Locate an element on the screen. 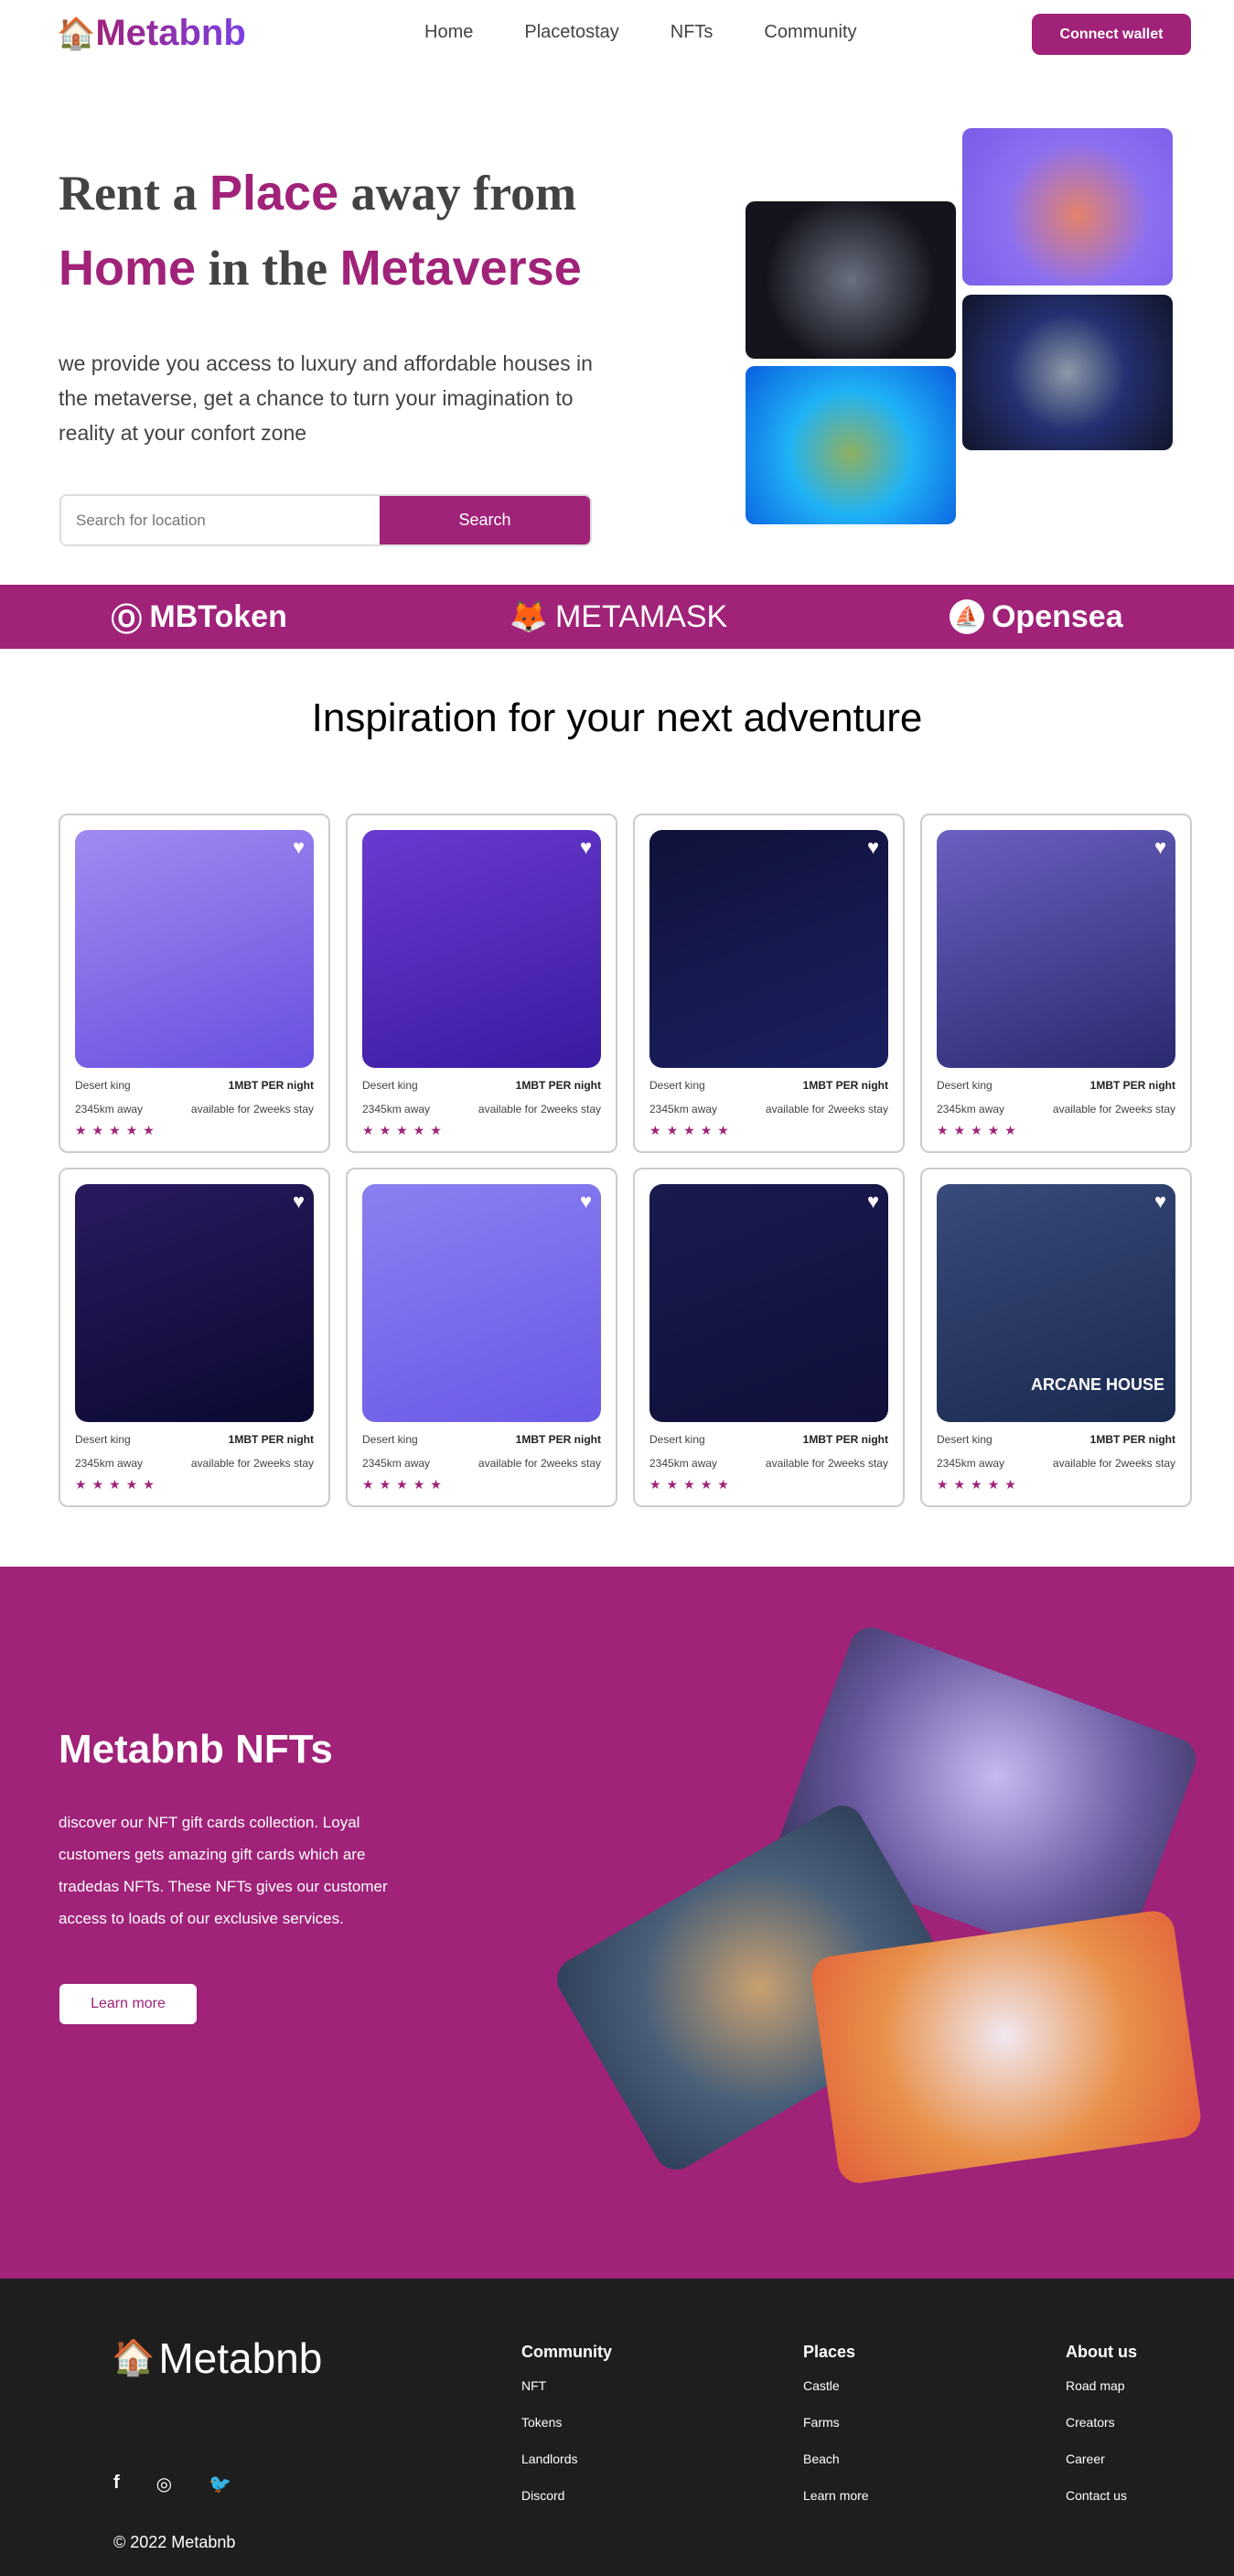 Image resolution: width=1234 pixels, height=2576 pixels. footer-link: Beach is located at coordinates (836, 2459).